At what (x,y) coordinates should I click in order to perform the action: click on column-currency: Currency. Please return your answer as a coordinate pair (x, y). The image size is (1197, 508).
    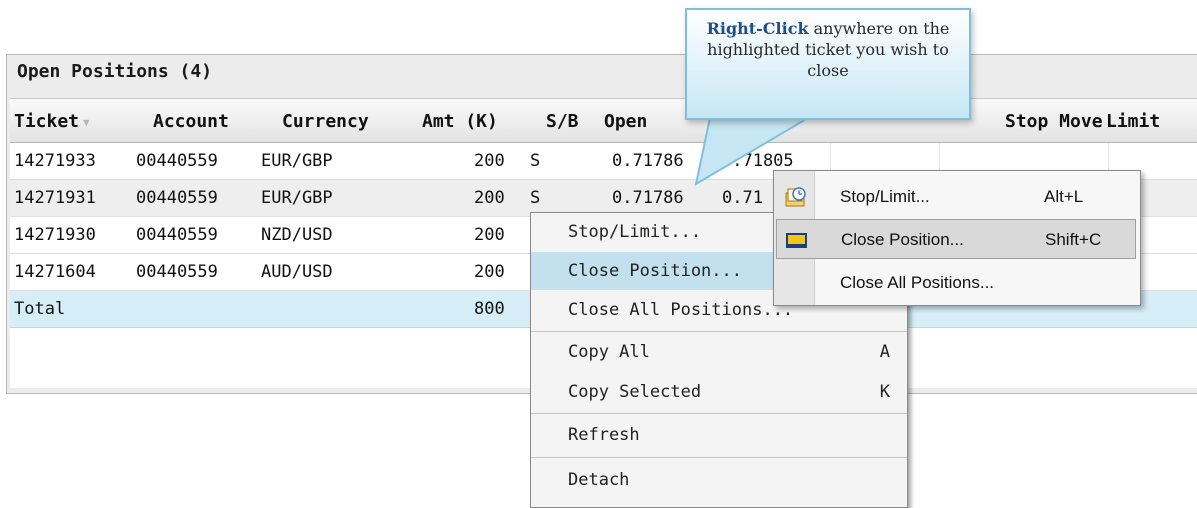
    Looking at the image, I should click on (325, 121).